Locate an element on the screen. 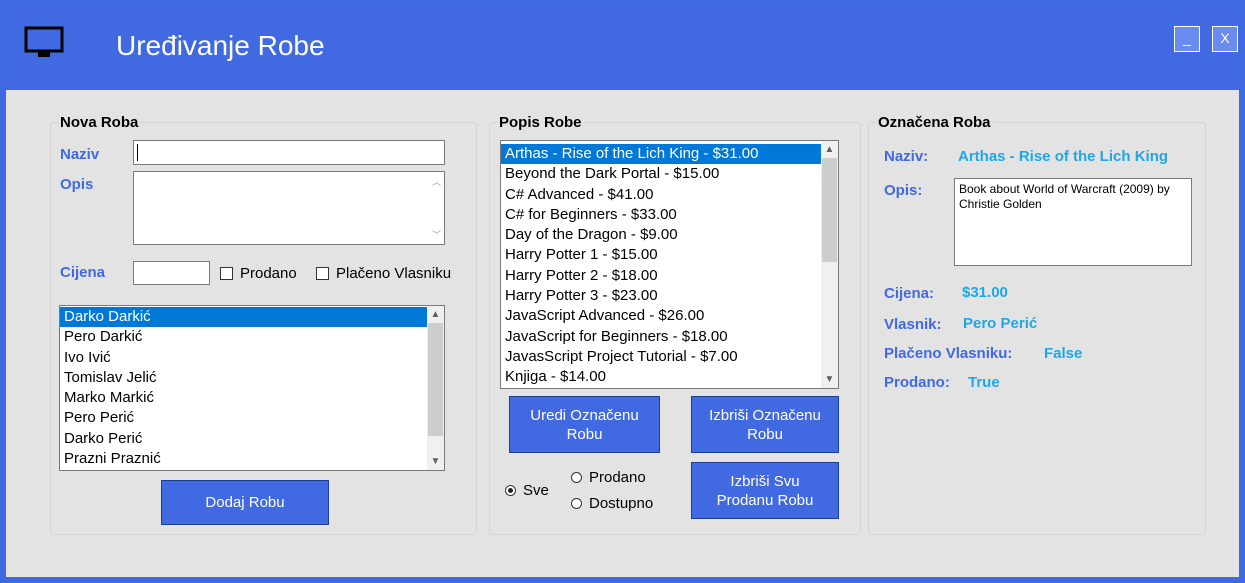 This screenshot has height=583, width=1245. owner-list-item: Pero Darkić is located at coordinates (243, 337).